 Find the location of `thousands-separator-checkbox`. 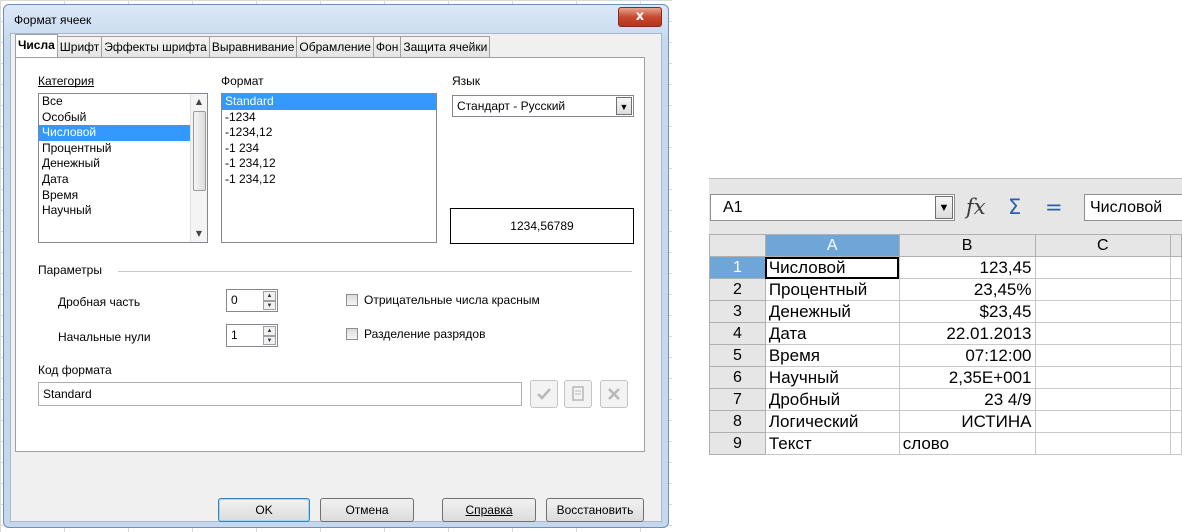

thousands-separator-checkbox is located at coordinates (352, 334).